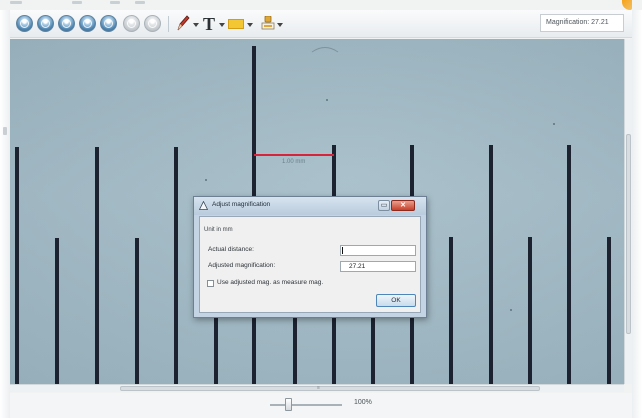  I want to click on zoom-slider, so click(306, 405).